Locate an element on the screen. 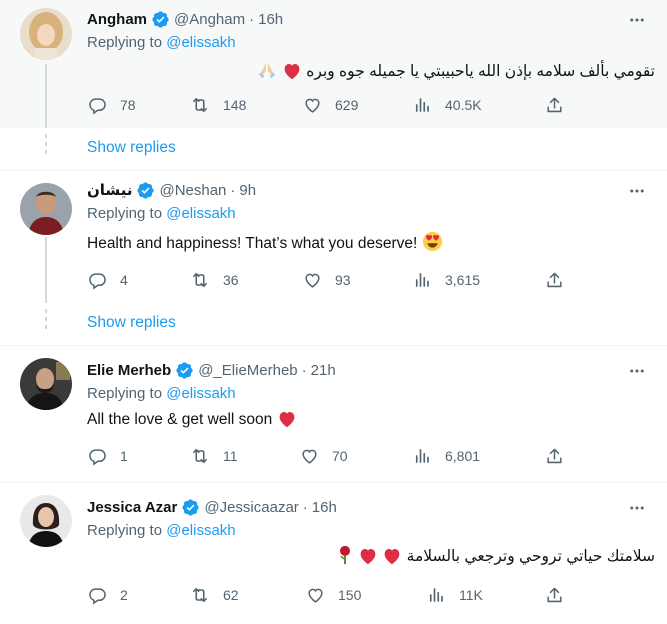 The width and height of the screenshot is (667, 624). like-button: 150 is located at coordinates (333, 595).